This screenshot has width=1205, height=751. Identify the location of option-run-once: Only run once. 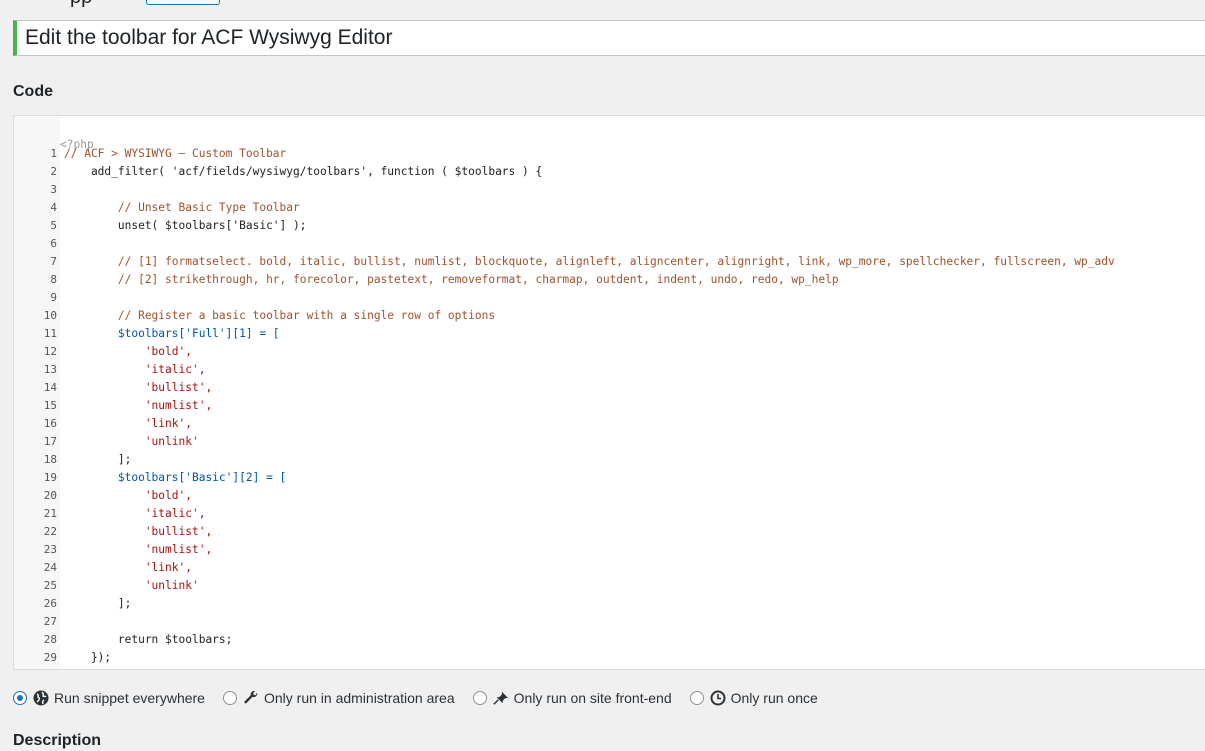
(753, 698).